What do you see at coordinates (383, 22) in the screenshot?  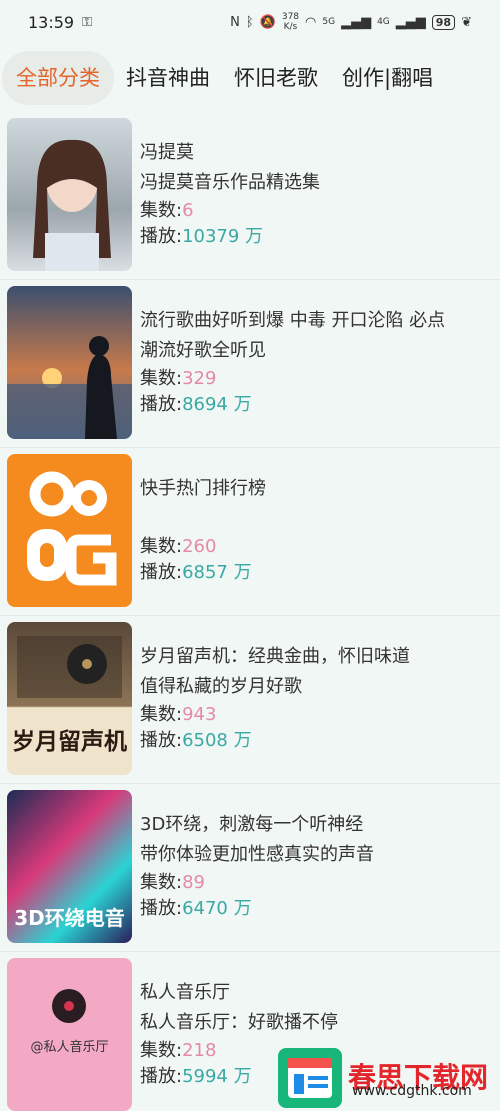 I see `signal-4g: 4G` at bounding box center [383, 22].